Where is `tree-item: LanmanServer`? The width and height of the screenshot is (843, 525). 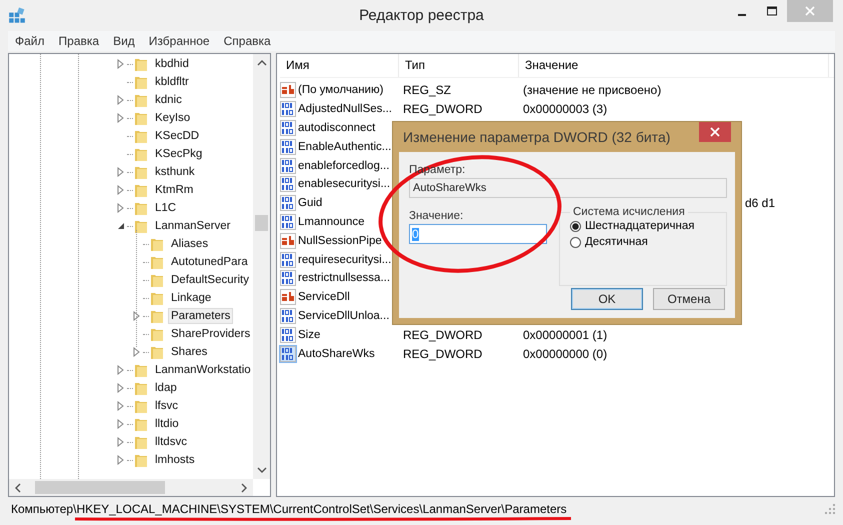
tree-item: LanmanServer is located at coordinates (193, 226).